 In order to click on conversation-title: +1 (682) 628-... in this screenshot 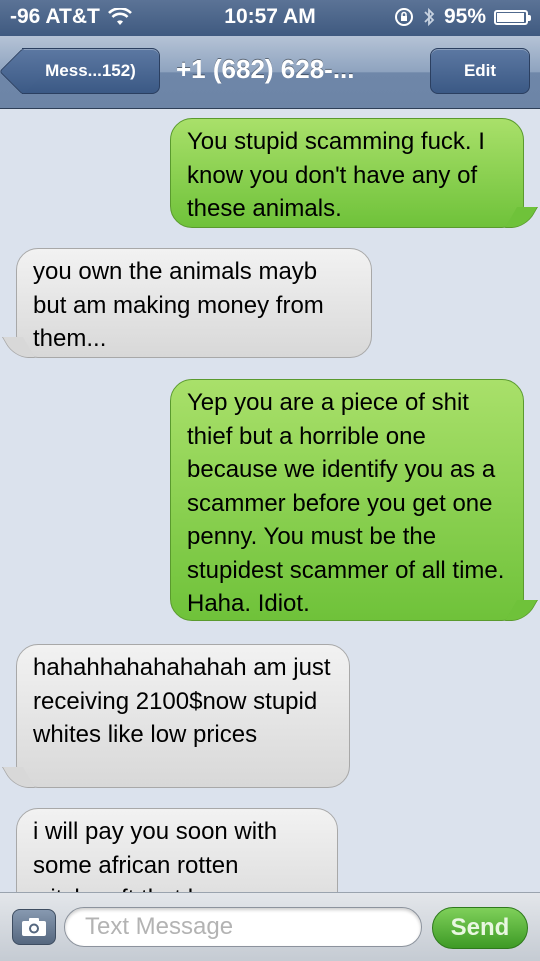, I will do `click(265, 69)`.